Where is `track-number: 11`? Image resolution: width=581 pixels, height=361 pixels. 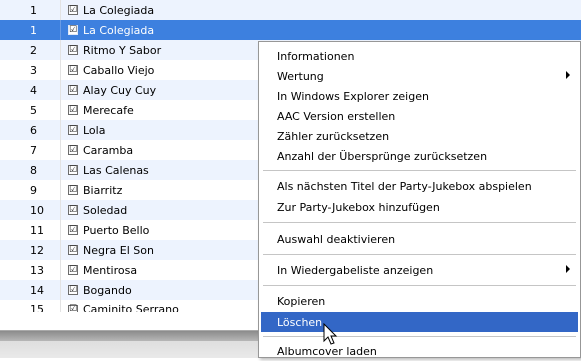
track-number: 11 is located at coordinates (37, 230).